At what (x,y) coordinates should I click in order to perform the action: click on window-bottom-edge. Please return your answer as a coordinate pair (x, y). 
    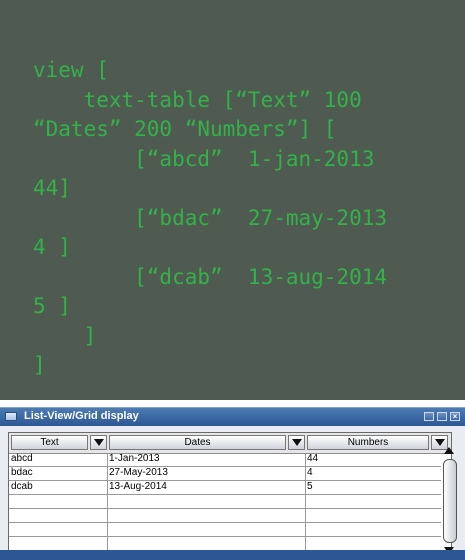
    Looking at the image, I should click on (232, 555).